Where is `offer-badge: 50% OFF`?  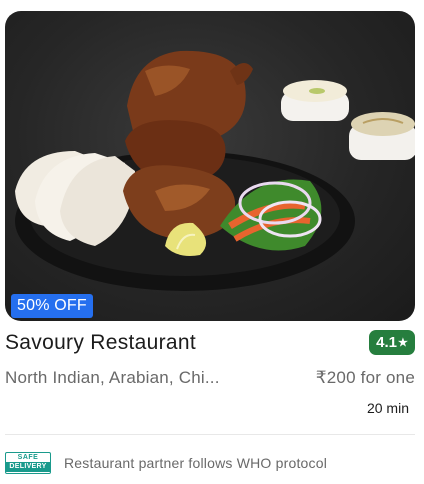 offer-badge: 50% OFF is located at coordinates (52, 306).